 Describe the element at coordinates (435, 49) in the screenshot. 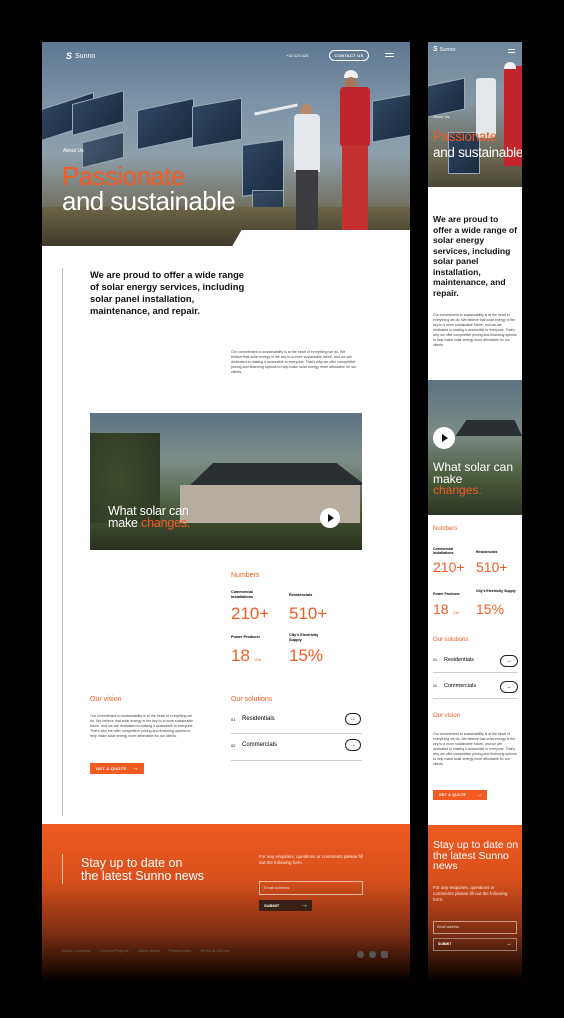

I see `logo-icon: S` at that location.